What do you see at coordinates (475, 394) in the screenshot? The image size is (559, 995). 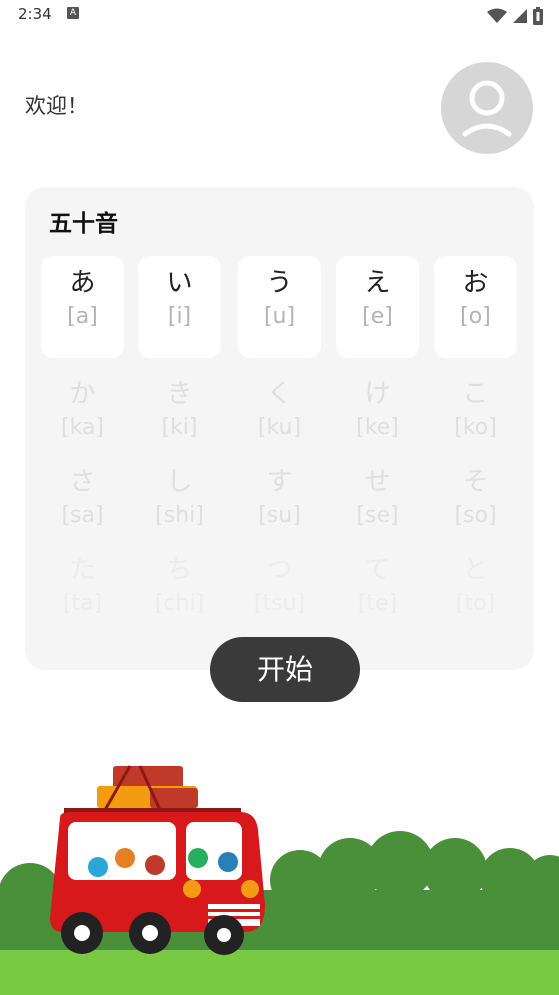 I see `kana-char: こ` at bounding box center [475, 394].